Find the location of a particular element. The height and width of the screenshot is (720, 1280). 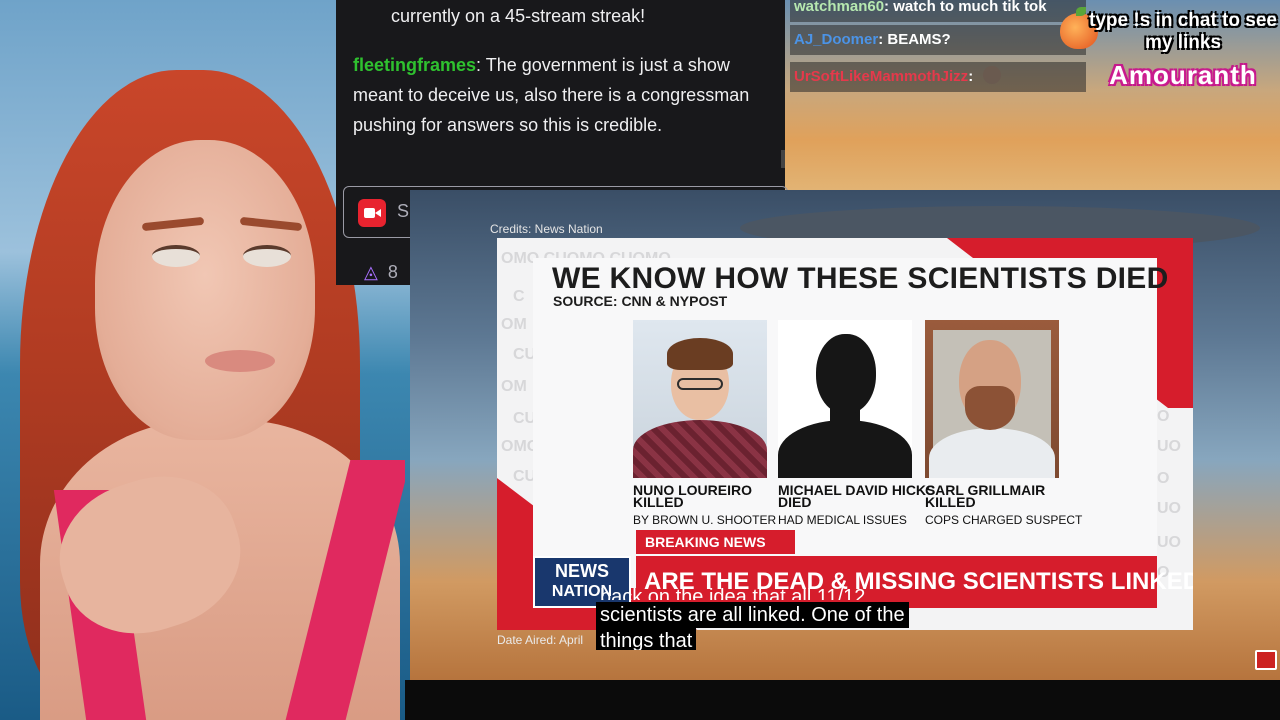

overlay-chat-row: AJ_Doomer: BEAMS? is located at coordinates (938, 40).